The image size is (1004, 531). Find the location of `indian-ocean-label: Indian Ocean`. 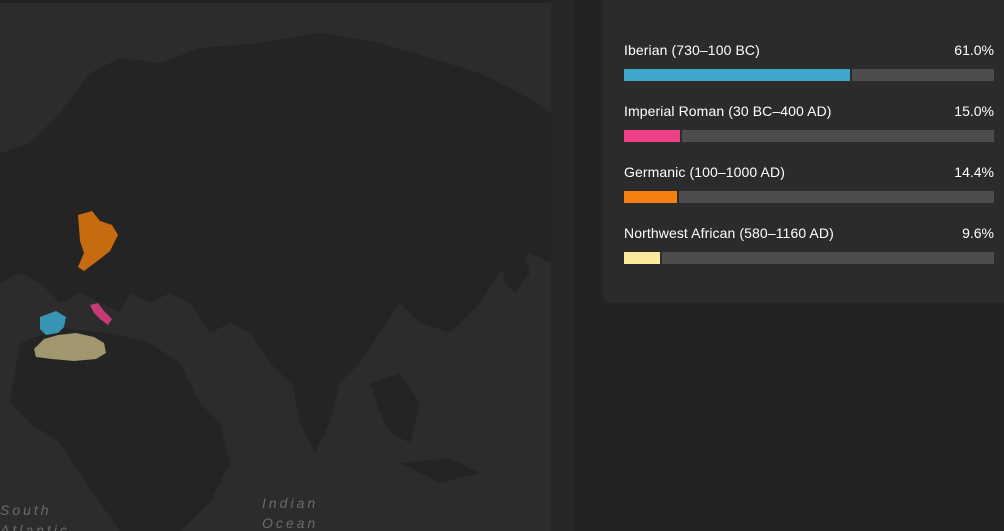

indian-ocean-label: Indian Ocean is located at coordinates (290, 512).